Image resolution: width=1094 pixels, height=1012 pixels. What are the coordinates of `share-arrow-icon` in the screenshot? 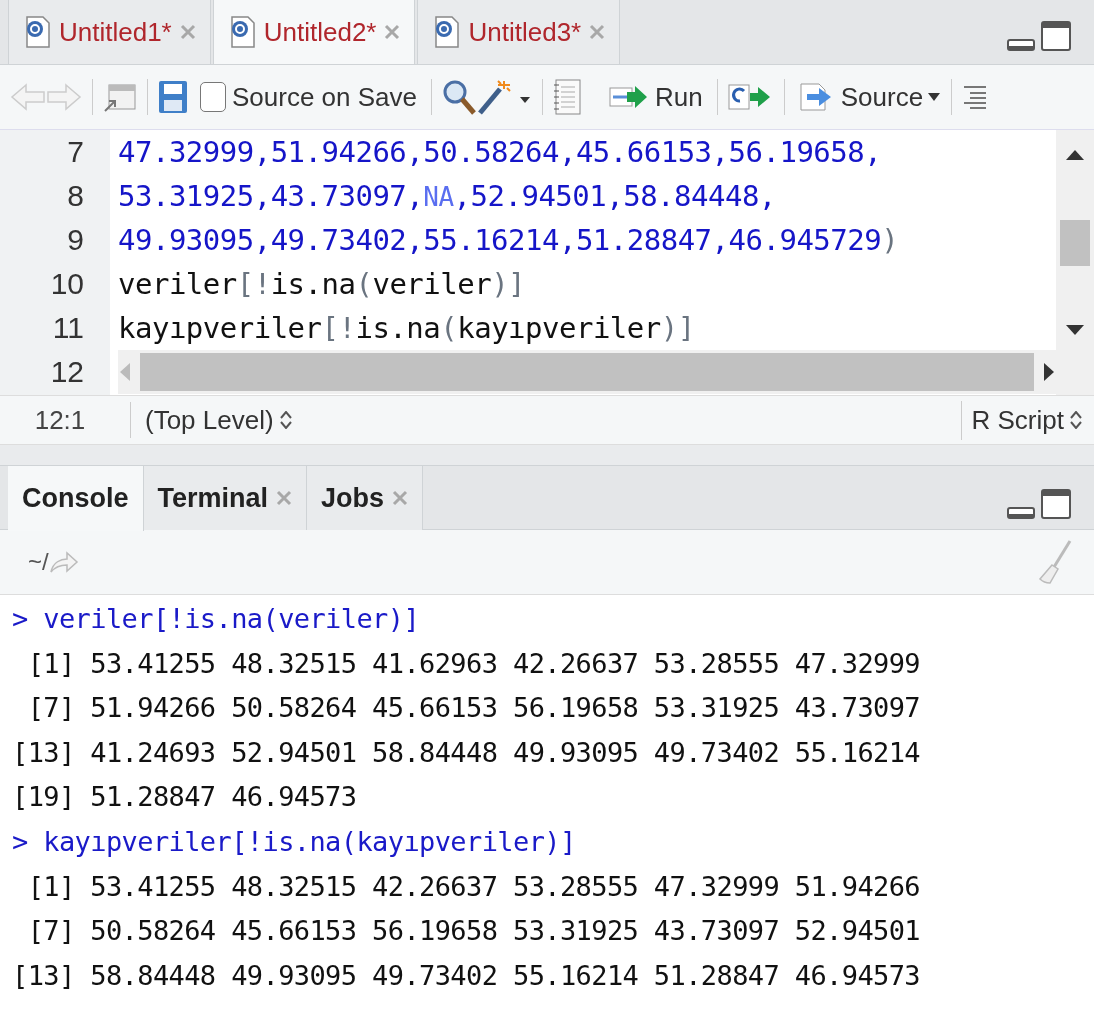 It's located at (63, 562).